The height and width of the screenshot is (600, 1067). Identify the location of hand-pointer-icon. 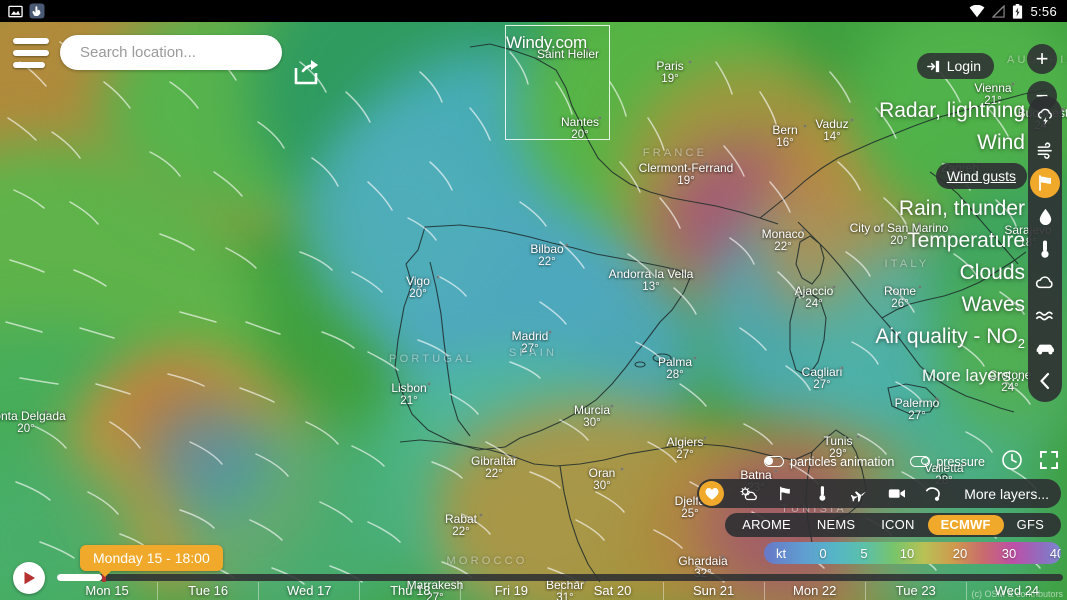
(37, 11).